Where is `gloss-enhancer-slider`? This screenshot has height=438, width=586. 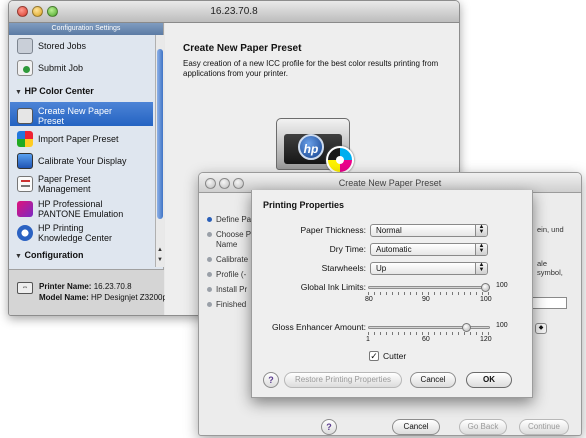
gloss-enhancer-slider is located at coordinates (429, 327).